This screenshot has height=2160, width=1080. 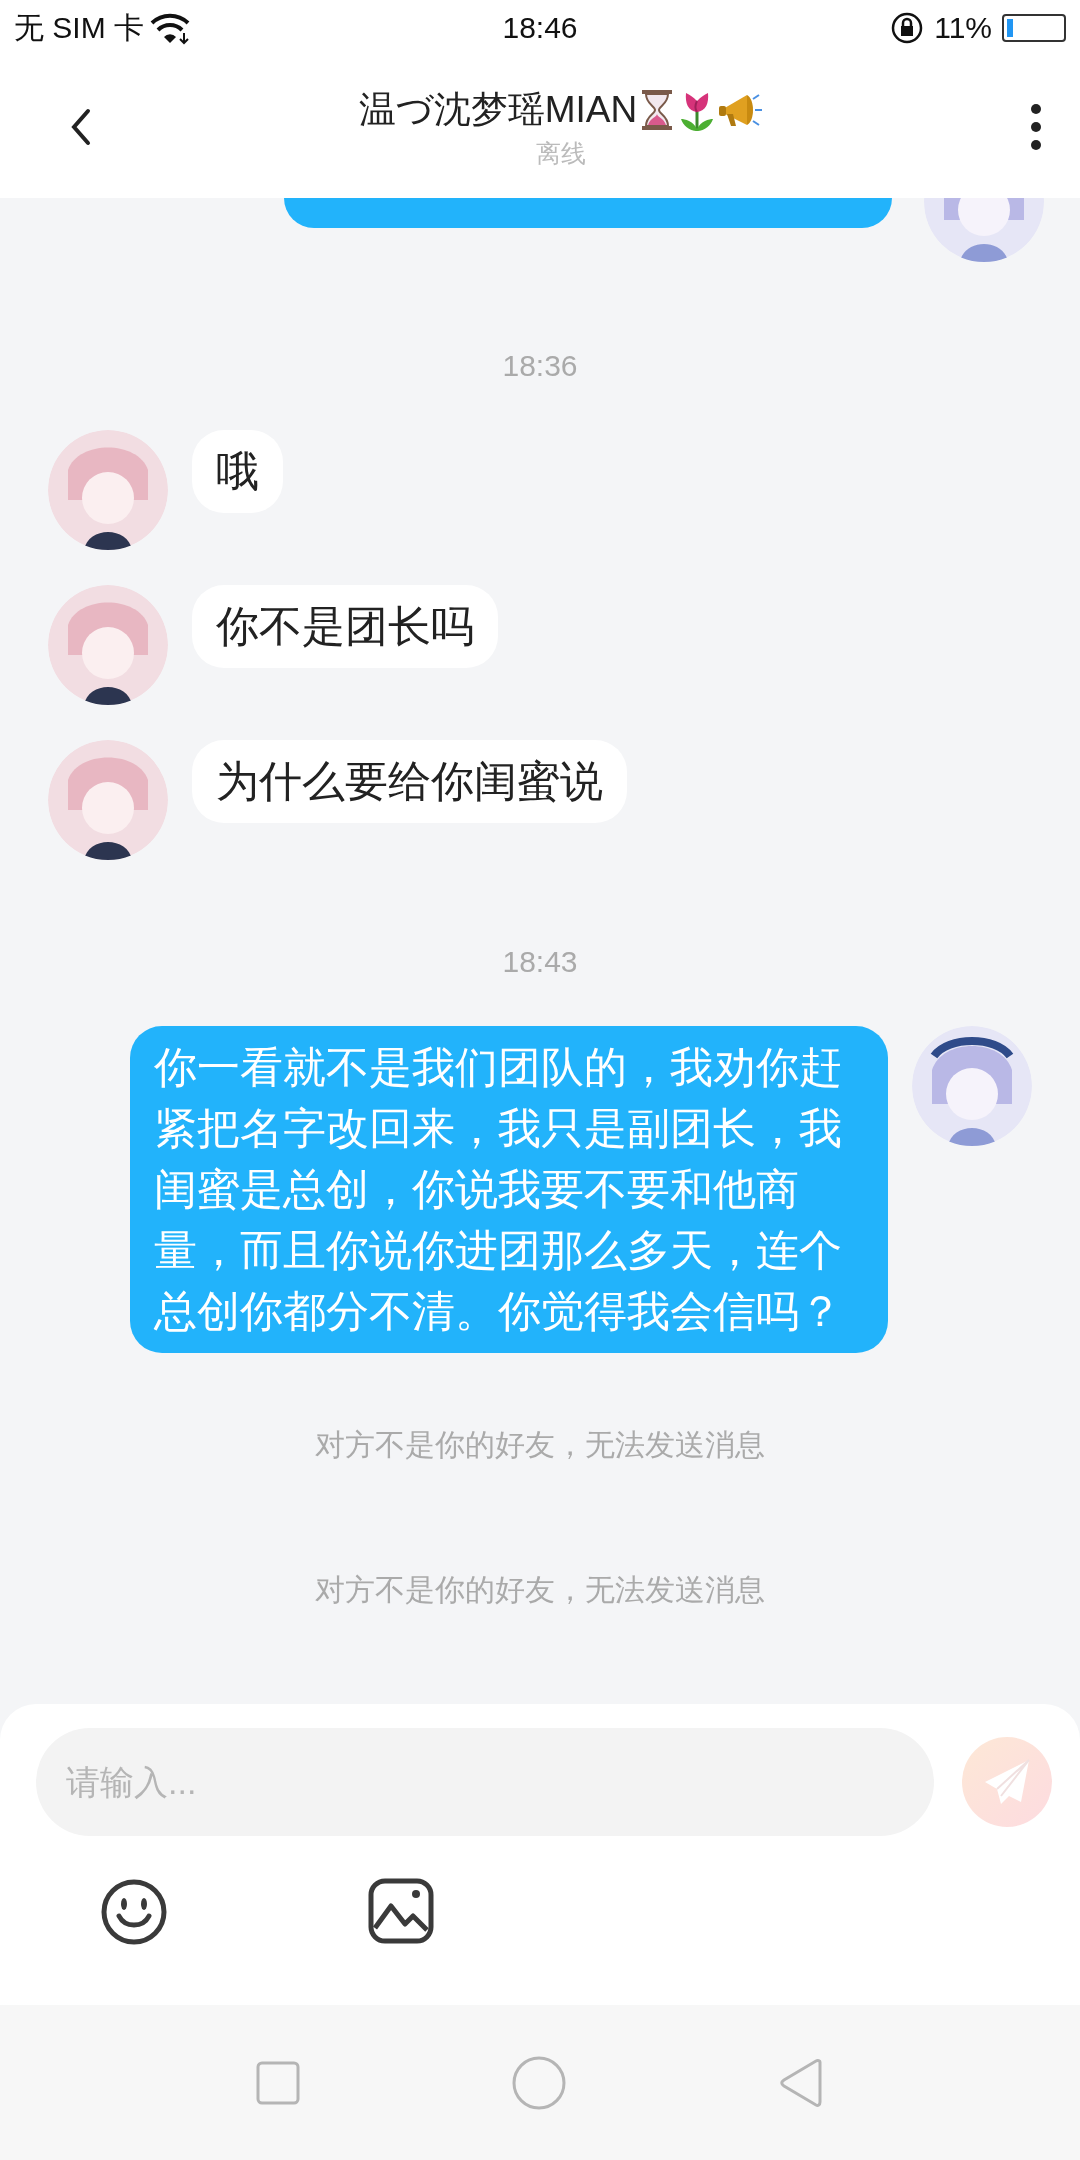 I want to click on wifi-icon, so click(x=170, y=28).